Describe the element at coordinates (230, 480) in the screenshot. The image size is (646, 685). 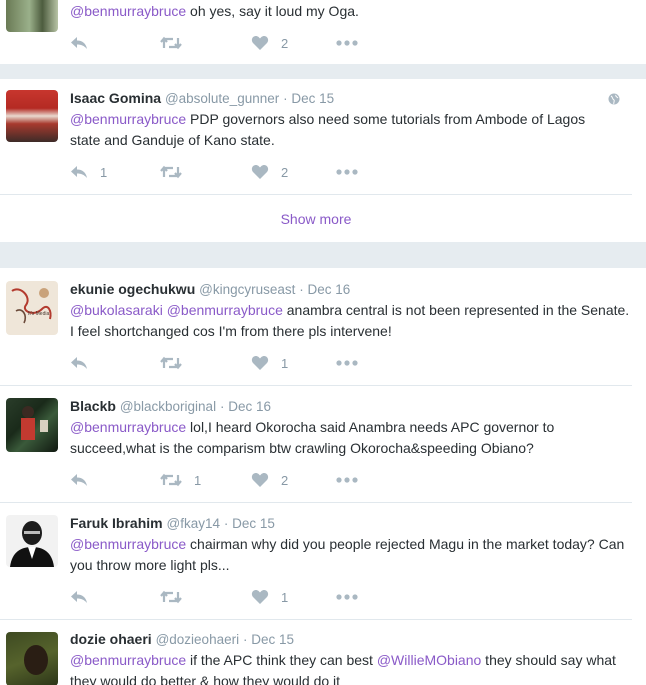
I see `tweet-actions: 1 2` at that location.